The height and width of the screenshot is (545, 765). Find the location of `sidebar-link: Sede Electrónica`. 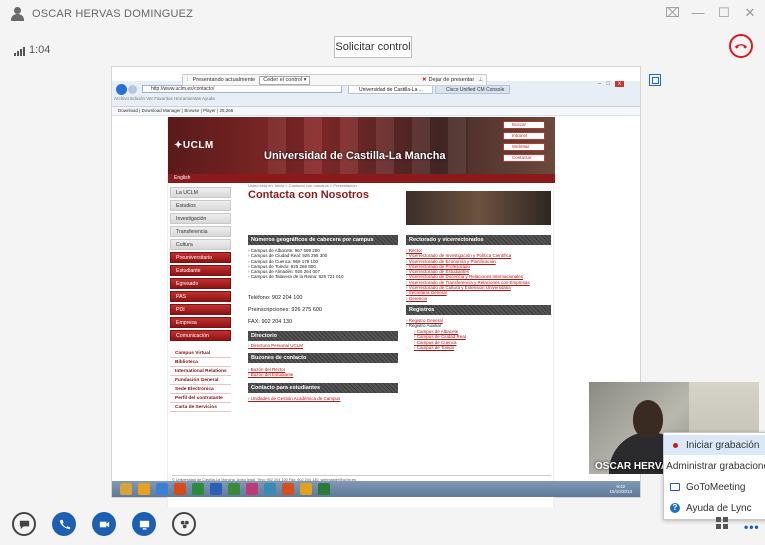

sidebar-link: Sede Electrónica is located at coordinates (200, 389).